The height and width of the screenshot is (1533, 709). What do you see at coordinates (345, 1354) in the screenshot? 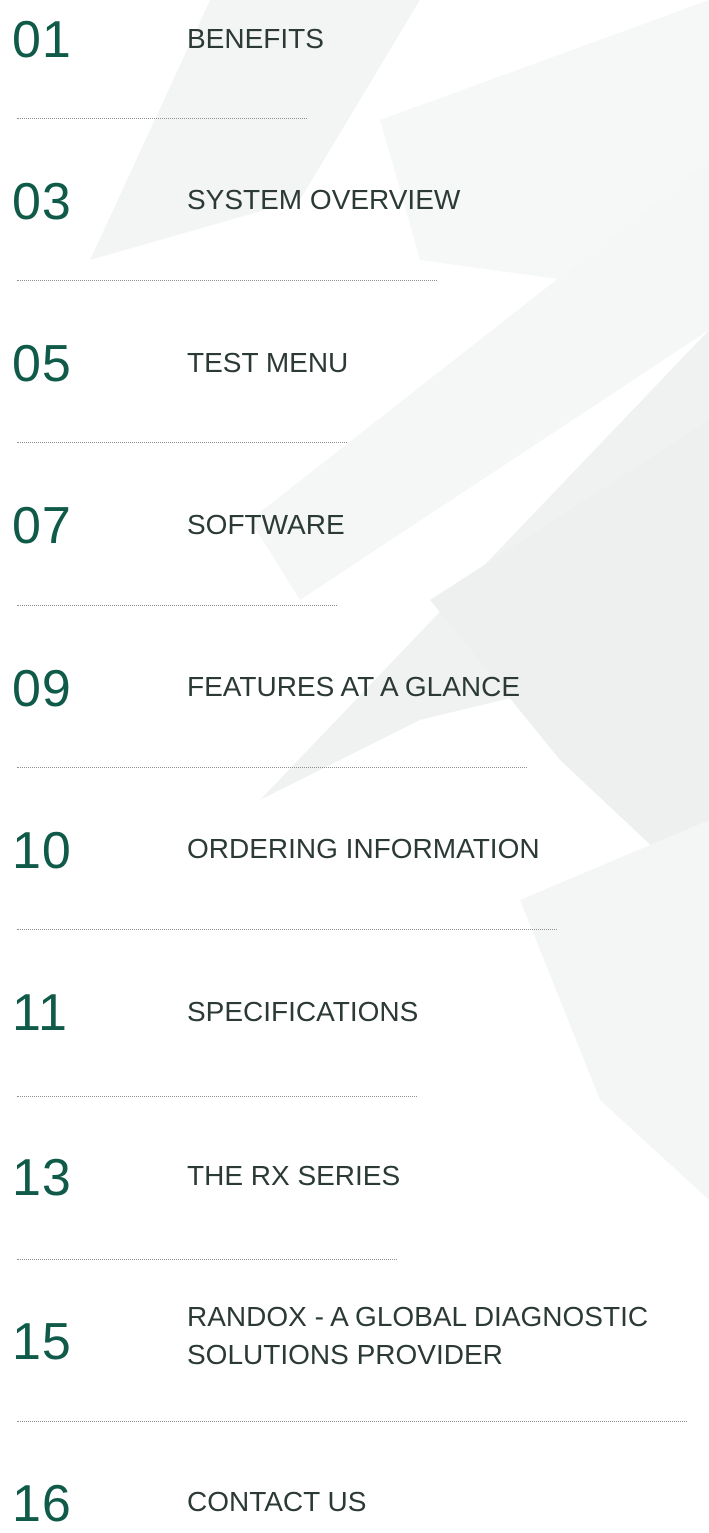
I see `toc-title-line: SOLUTIONS PROVIDER` at bounding box center [345, 1354].